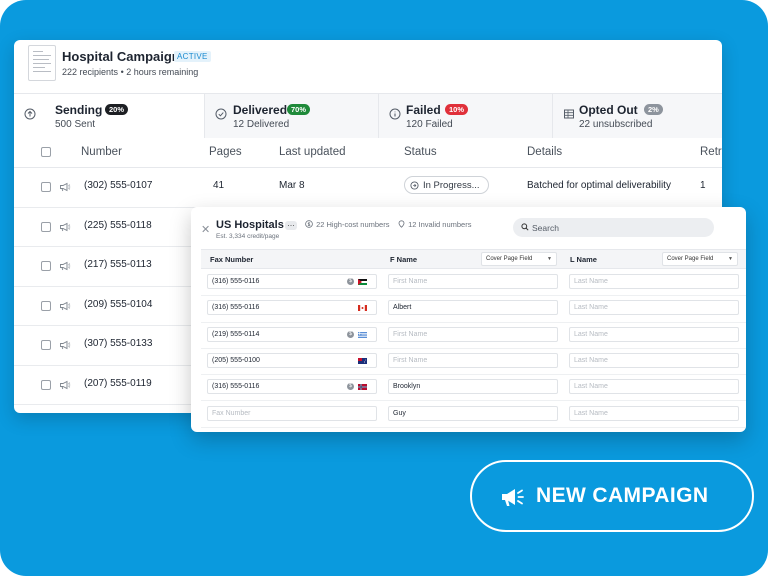 This screenshot has height=576, width=768. Describe the element at coordinates (466, 116) in the screenshot. I see `tab-failed: Failed 10% 120 Failed` at that location.